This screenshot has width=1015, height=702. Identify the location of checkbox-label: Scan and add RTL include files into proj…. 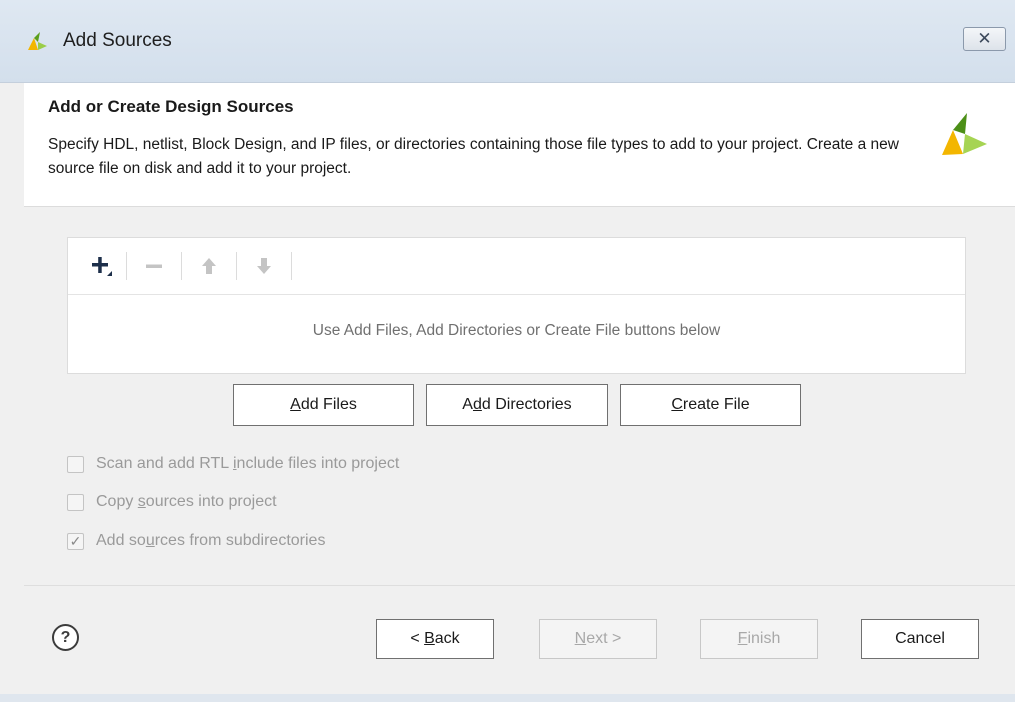
(248, 463).